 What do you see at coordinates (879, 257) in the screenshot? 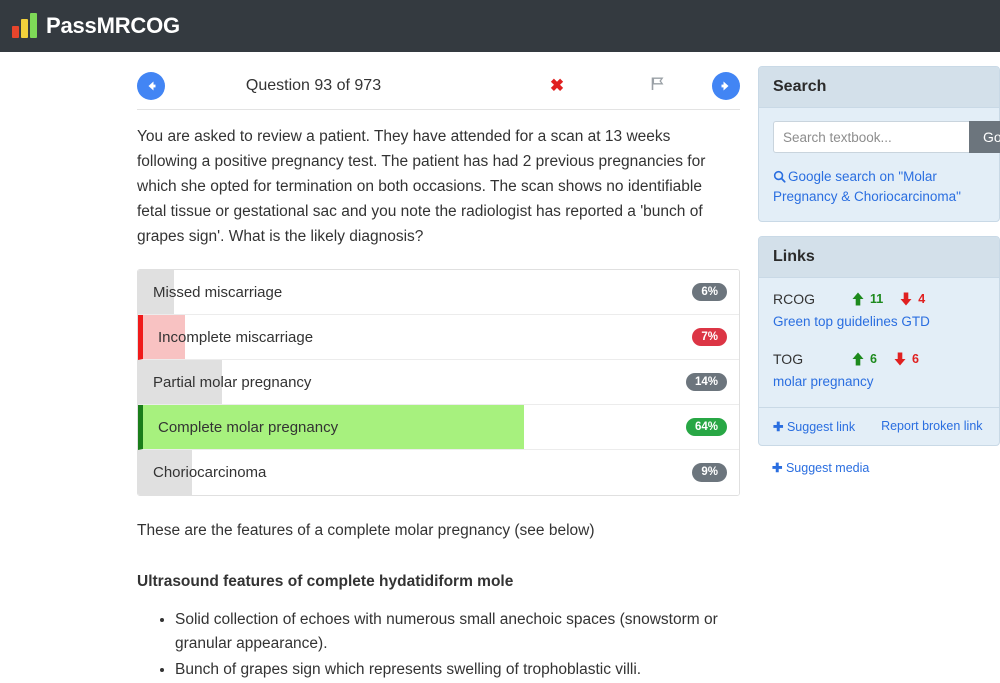
I see `links-panel-title: Links` at bounding box center [879, 257].